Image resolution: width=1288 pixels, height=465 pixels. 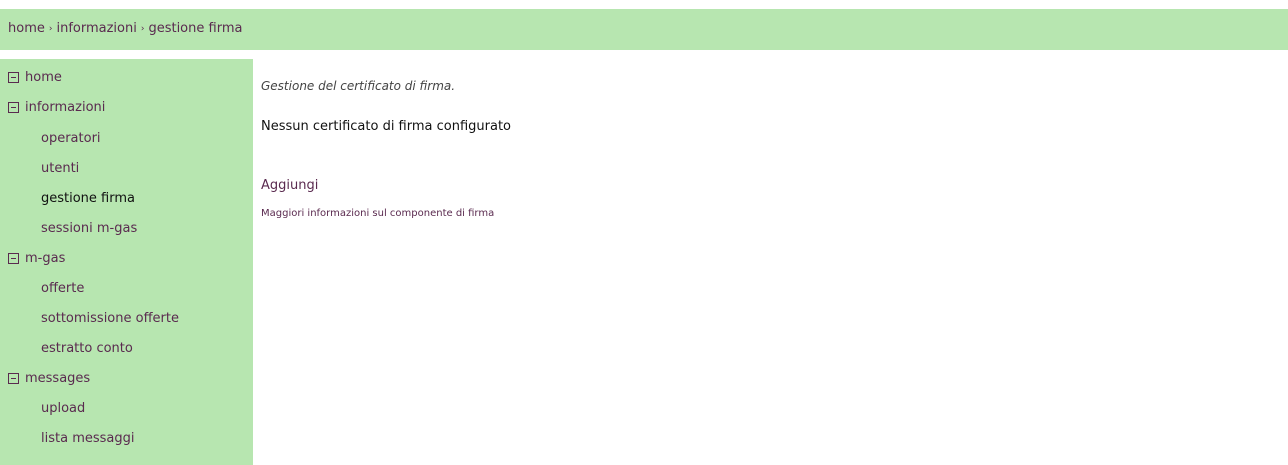 I want to click on sidebar-group-informazioni: informazioni, so click(x=56, y=107).